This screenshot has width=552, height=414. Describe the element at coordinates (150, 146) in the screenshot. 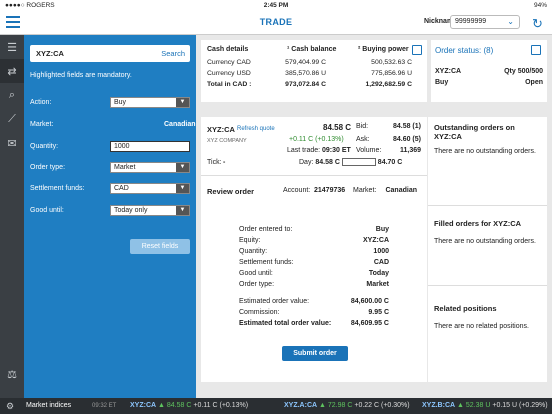

I see `quantity-input: 1000` at that location.